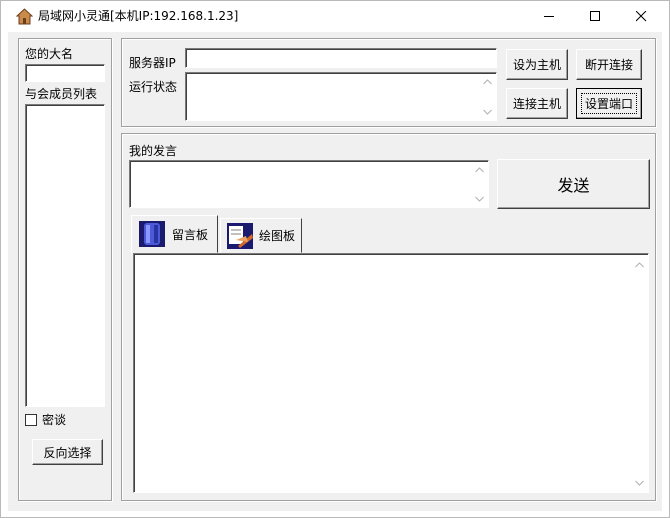 The image size is (670, 518). Describe the element at coordinates (152, 234) in the screenshot. I see `message-board-icon` at that location.